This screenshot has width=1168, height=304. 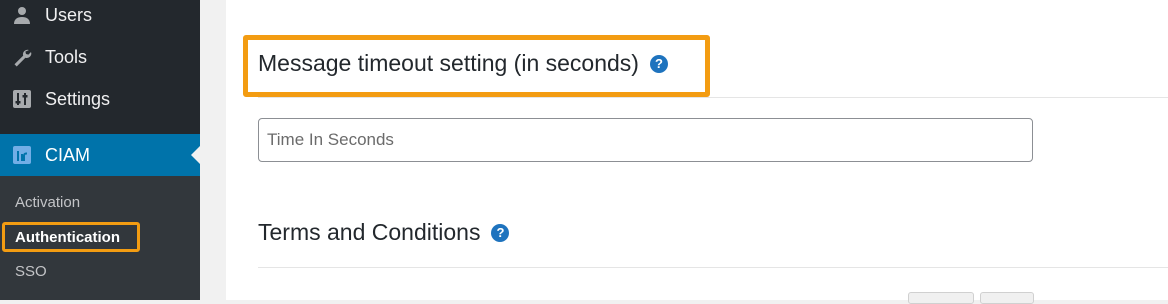 I want to click on users-icon, so click(x=22, y=15).